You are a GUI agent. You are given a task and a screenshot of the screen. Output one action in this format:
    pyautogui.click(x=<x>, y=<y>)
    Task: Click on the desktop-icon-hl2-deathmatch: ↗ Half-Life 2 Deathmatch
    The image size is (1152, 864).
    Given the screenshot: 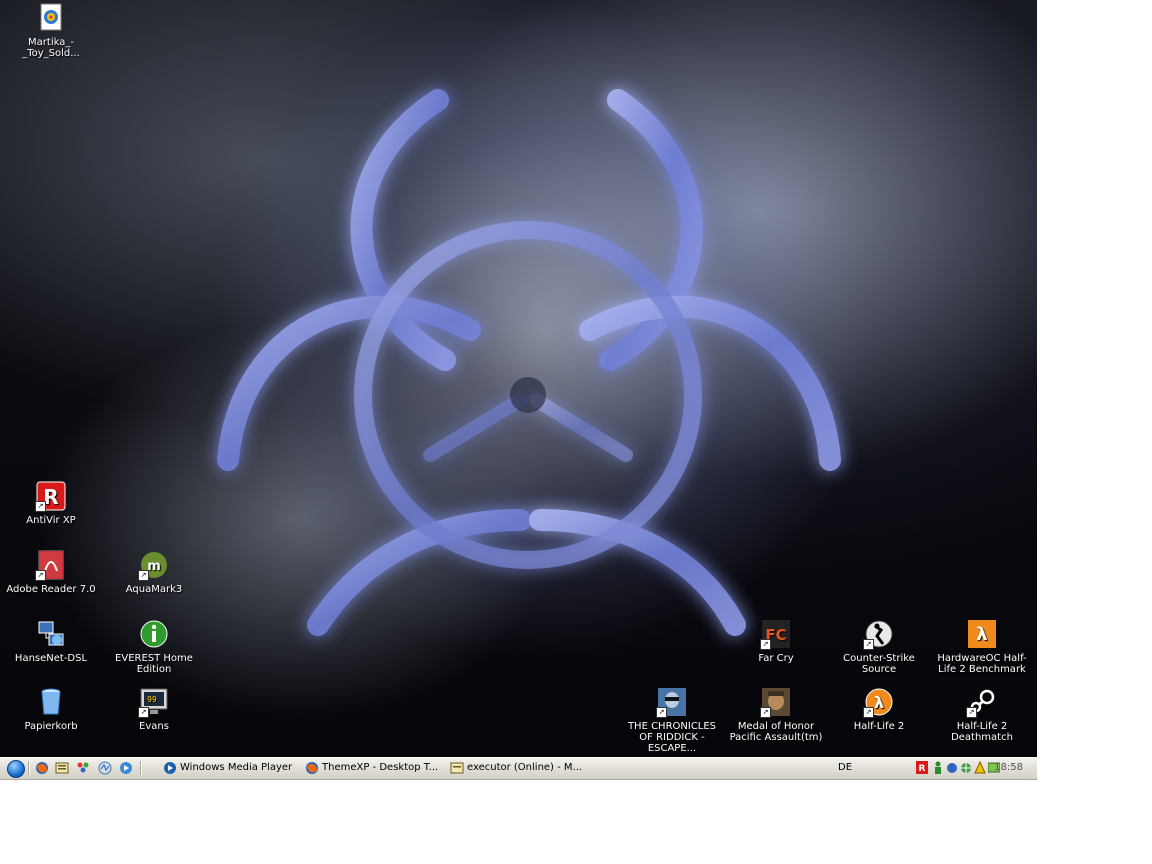 What is the action you would take?
    pyautogui.click(x=982, y=714)
    